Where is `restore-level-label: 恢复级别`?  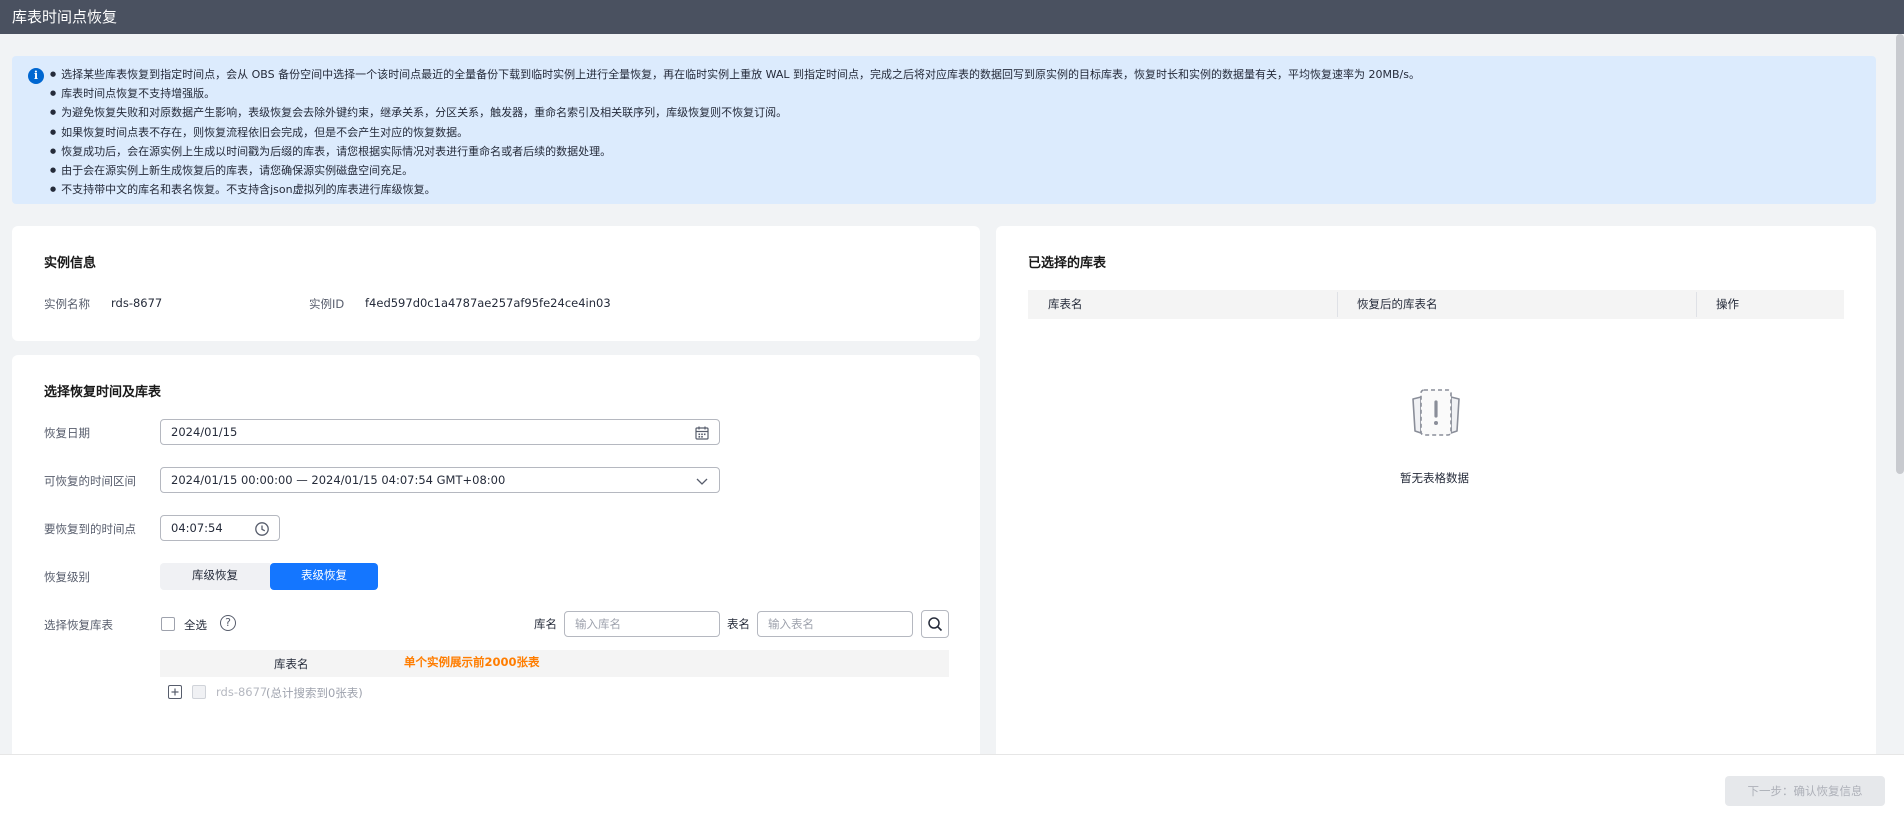 restore-level-label: 恢复级别 is located at coordinates (67, 577).